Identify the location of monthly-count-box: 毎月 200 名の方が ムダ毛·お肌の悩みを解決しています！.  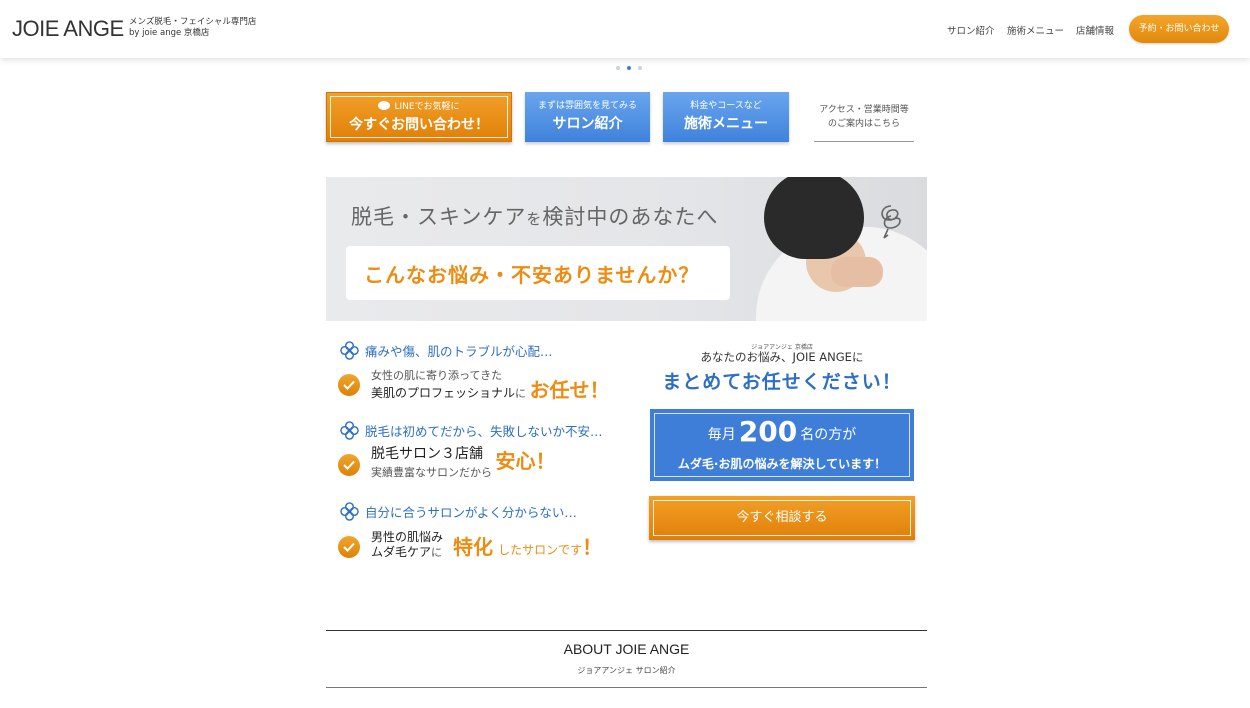
(782, 445).